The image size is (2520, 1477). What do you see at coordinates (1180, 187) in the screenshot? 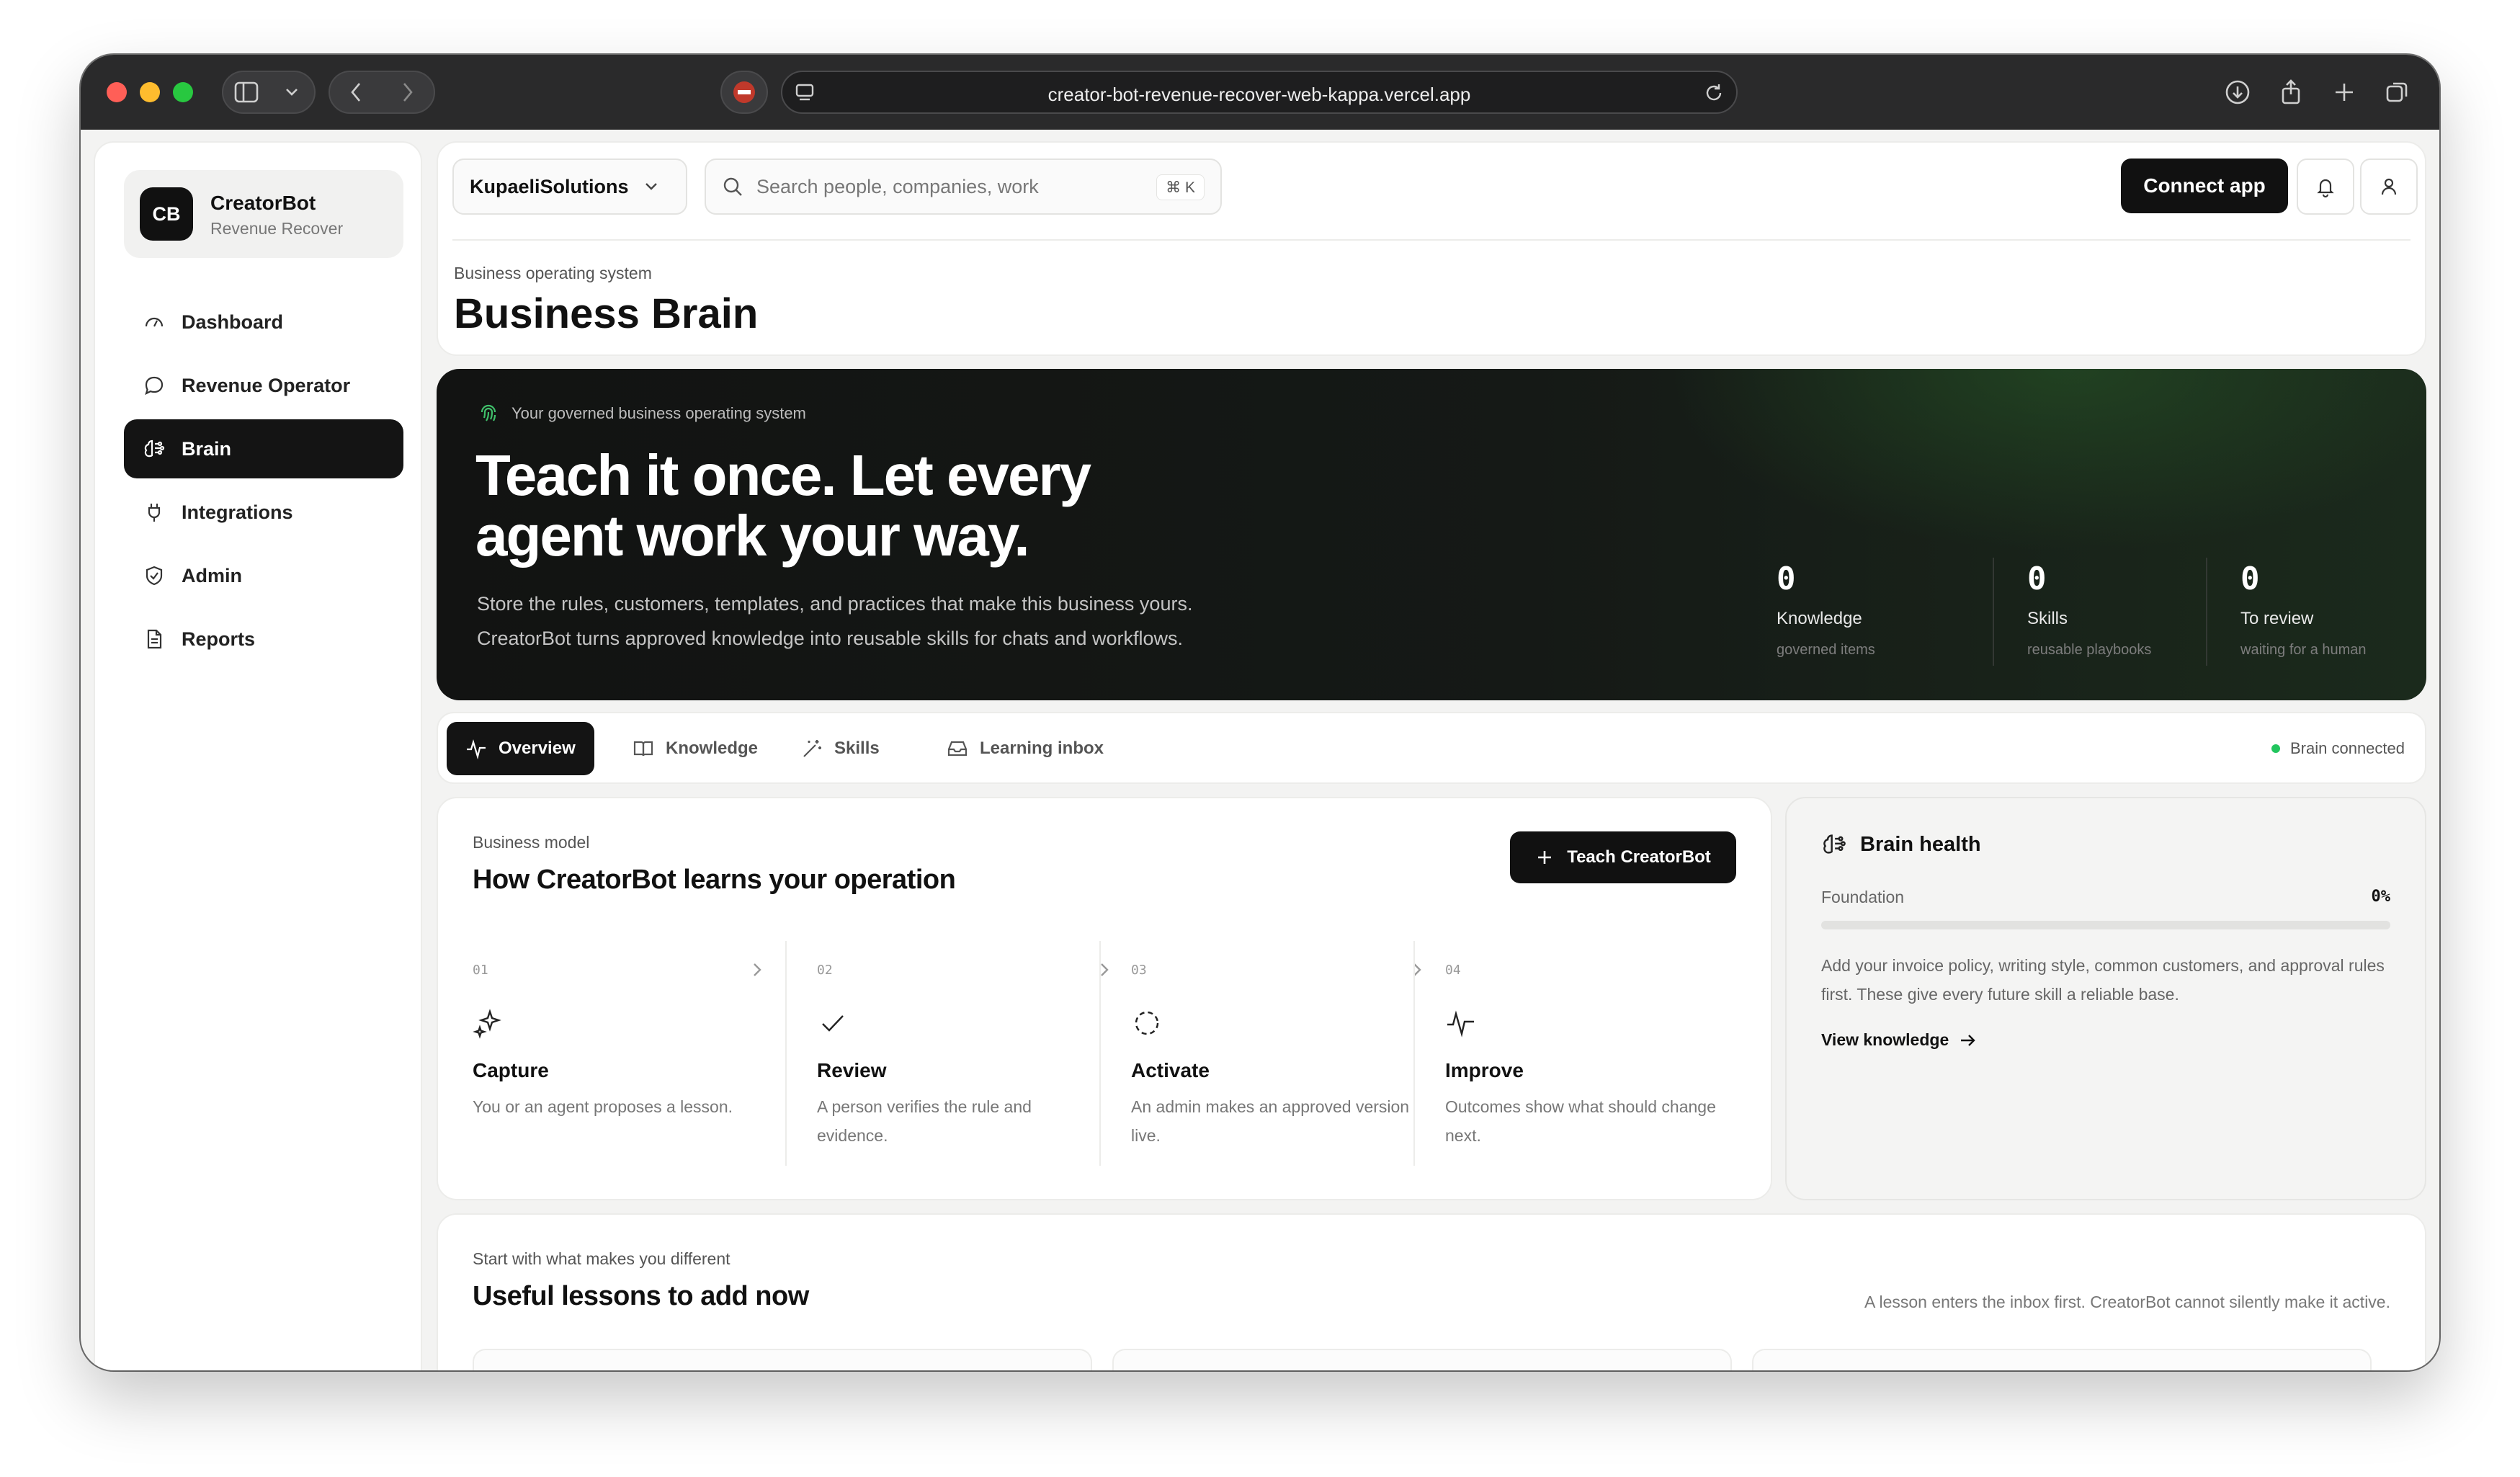
I see `search-shortcut: ⌘ K` at bounding box center [1180, 187].